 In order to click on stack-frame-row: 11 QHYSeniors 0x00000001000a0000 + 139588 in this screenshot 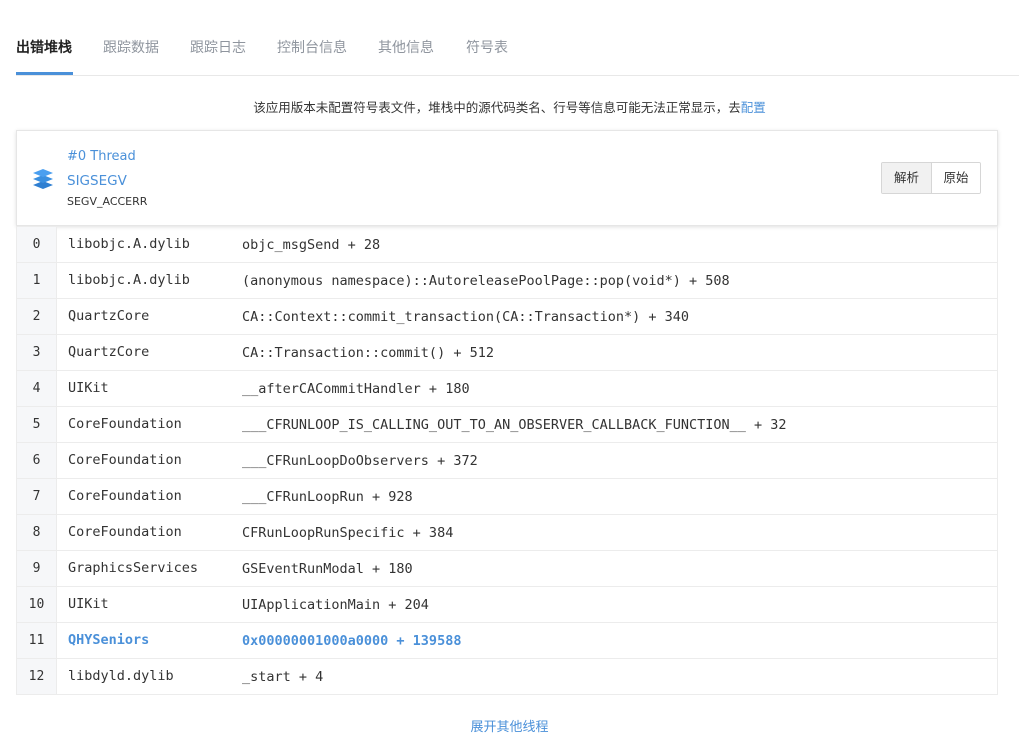, I will do `click(507, 640)`.